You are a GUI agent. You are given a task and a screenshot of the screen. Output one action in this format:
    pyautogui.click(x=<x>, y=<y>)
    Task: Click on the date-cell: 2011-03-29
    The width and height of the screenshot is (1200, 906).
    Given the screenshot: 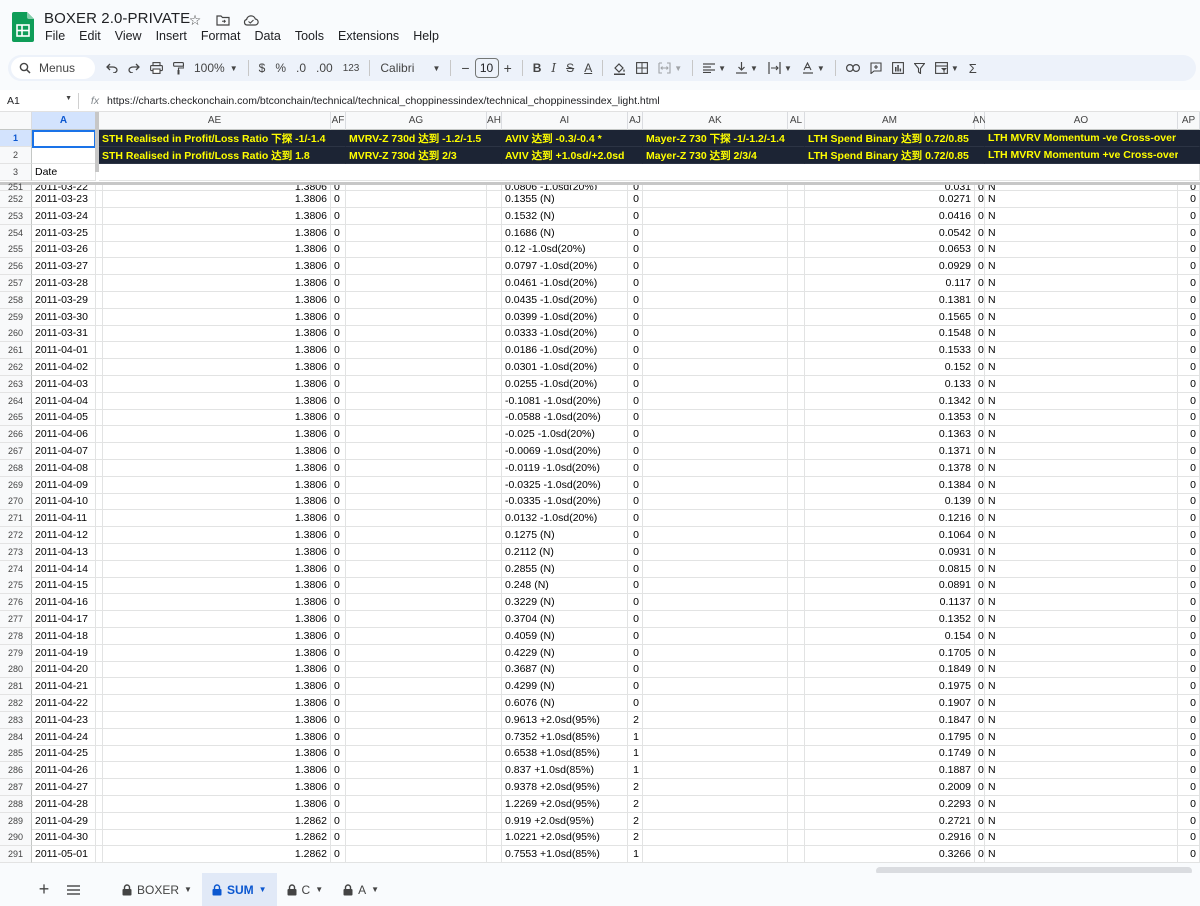 What is the action you would take?
    pyautogui.click(x=64, y=300)
    